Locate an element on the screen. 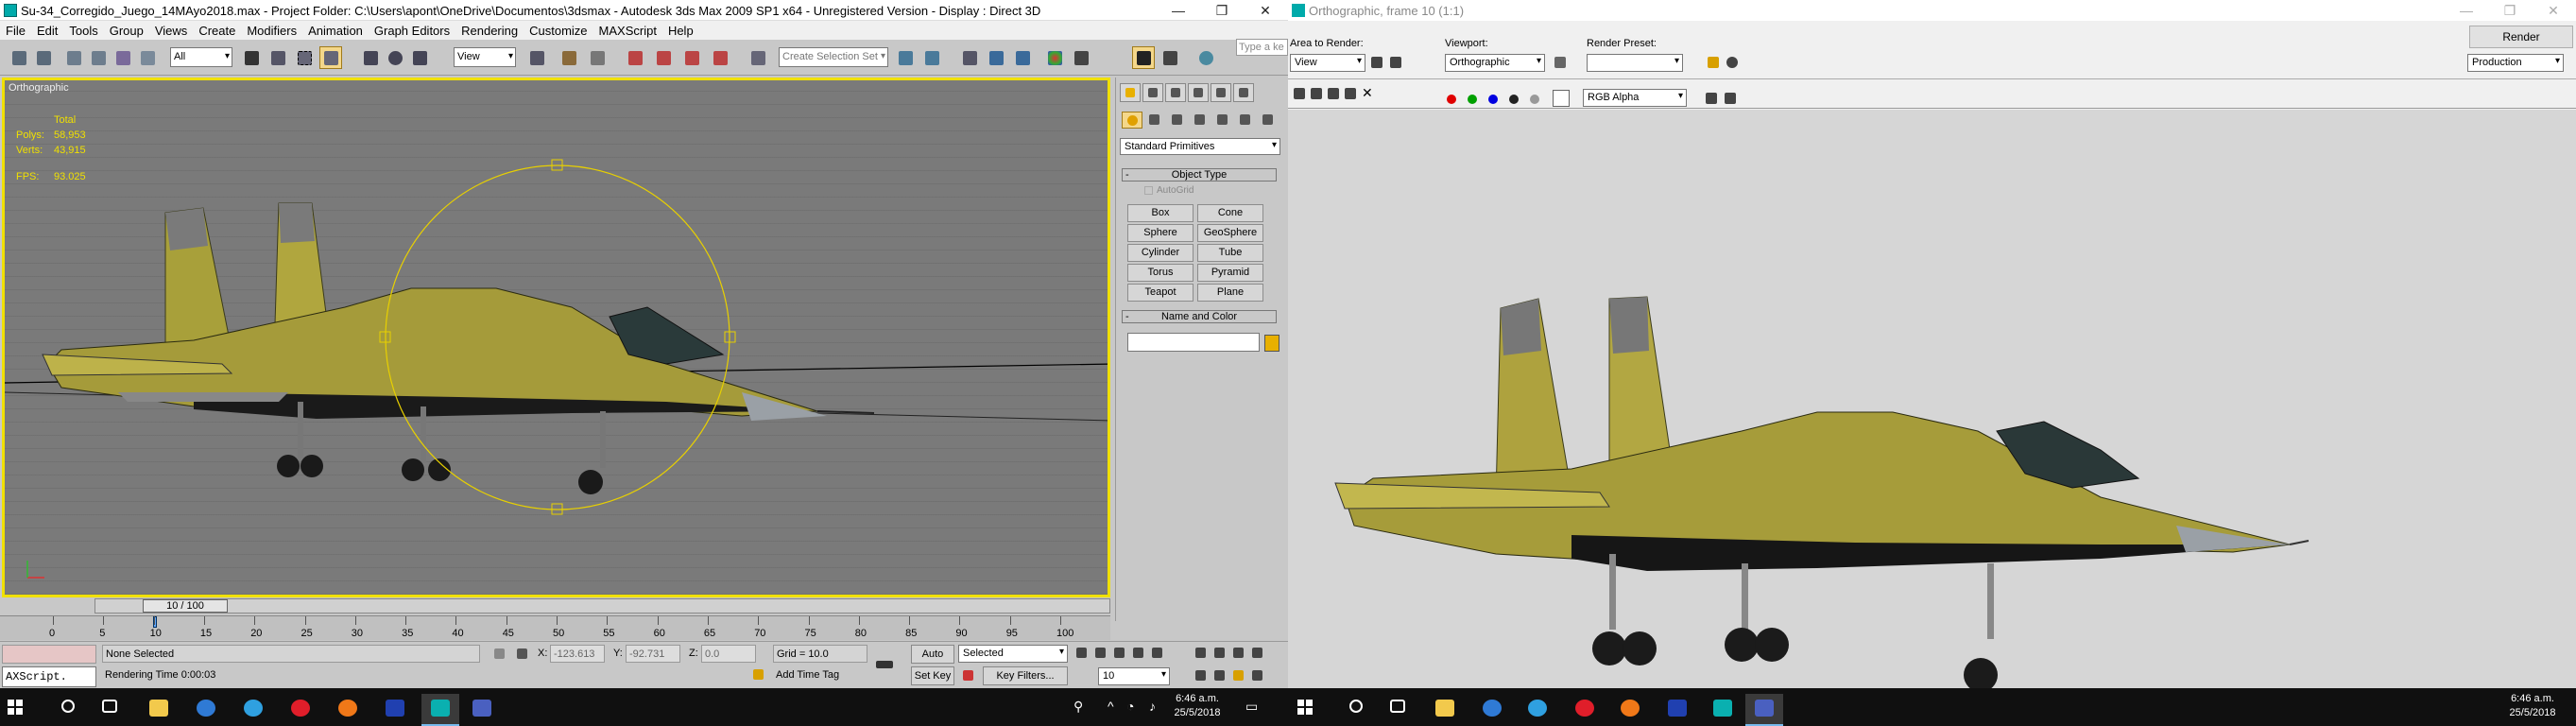  go-to-start-icon is located at coordinates (1082, 653).